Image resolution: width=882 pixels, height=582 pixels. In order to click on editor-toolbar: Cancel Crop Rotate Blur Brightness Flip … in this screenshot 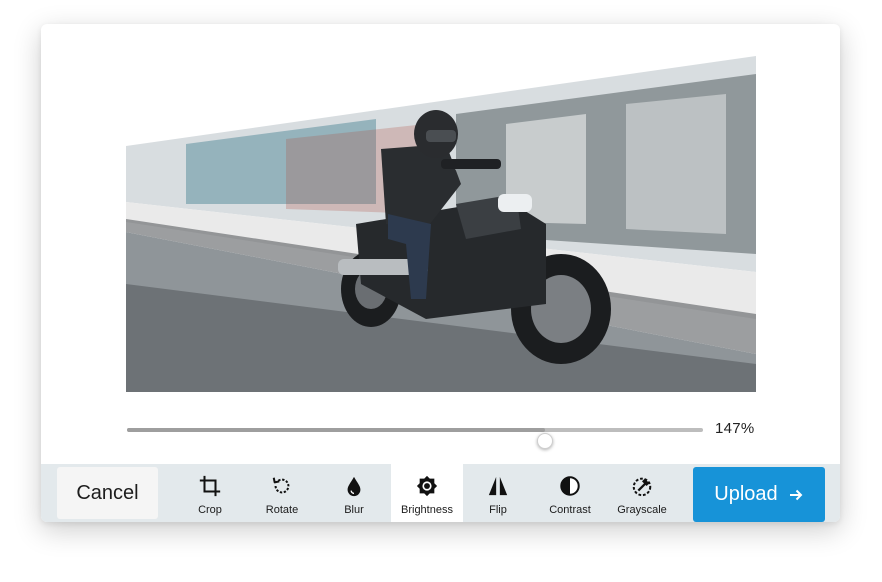, I will do `click(440, 493)`.